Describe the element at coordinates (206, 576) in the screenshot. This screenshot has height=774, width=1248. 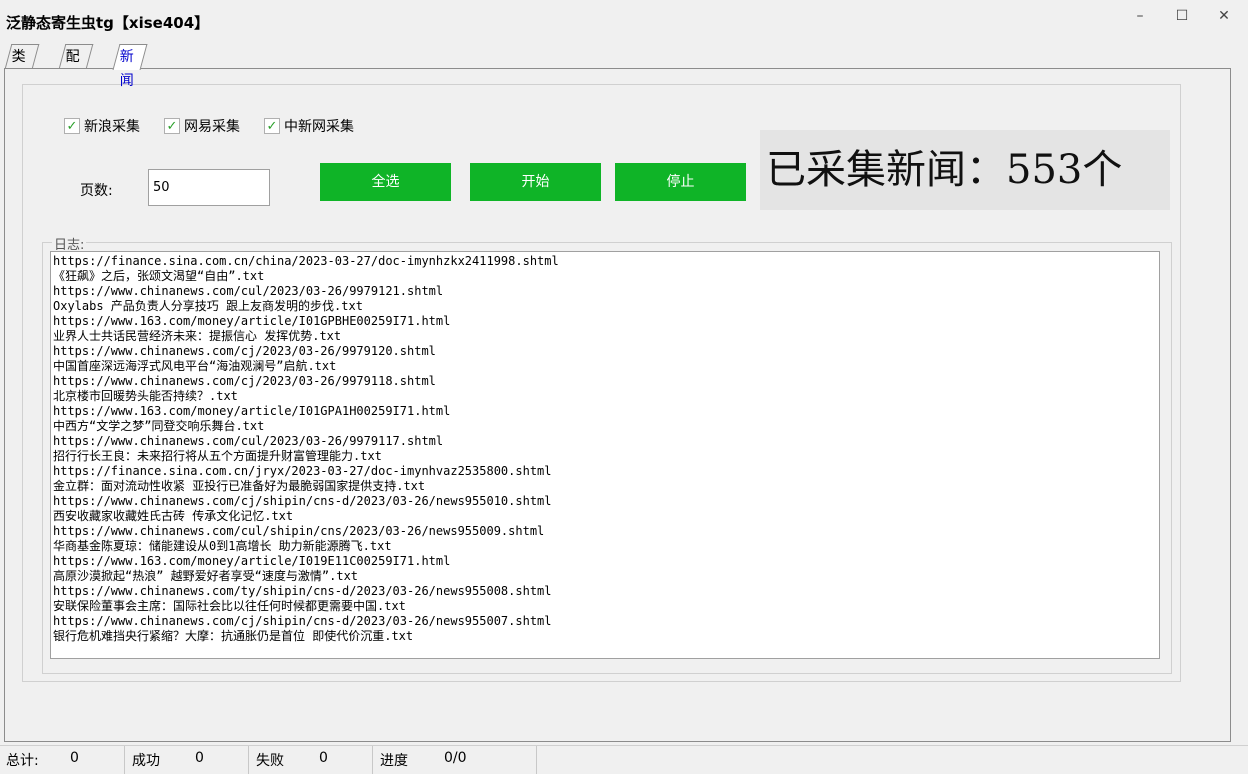
I see `log-line: 高原沙漠掀起“热浪” 越野爱好者享受“速度与激情”.txt` at that location.